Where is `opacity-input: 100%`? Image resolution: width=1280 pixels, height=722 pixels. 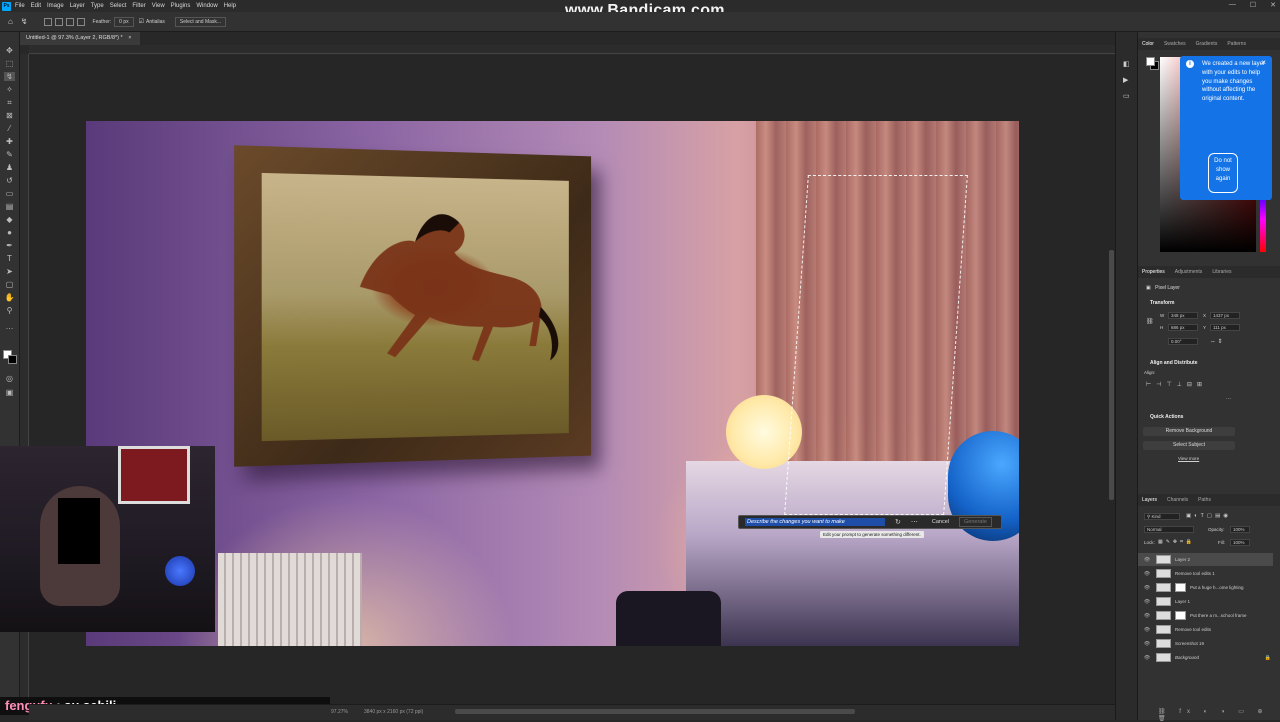
opacity-input: 100% is located at coordinates (1240, 529).